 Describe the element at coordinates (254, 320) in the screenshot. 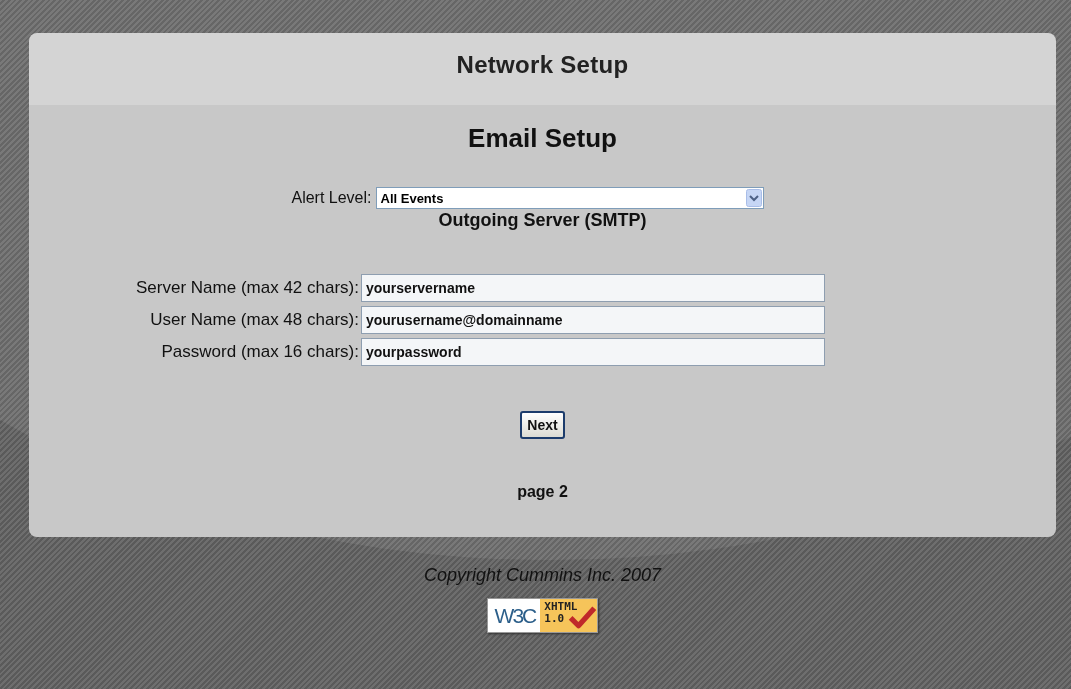

I see `field-label: User Name (max 48 chars):` at that location.